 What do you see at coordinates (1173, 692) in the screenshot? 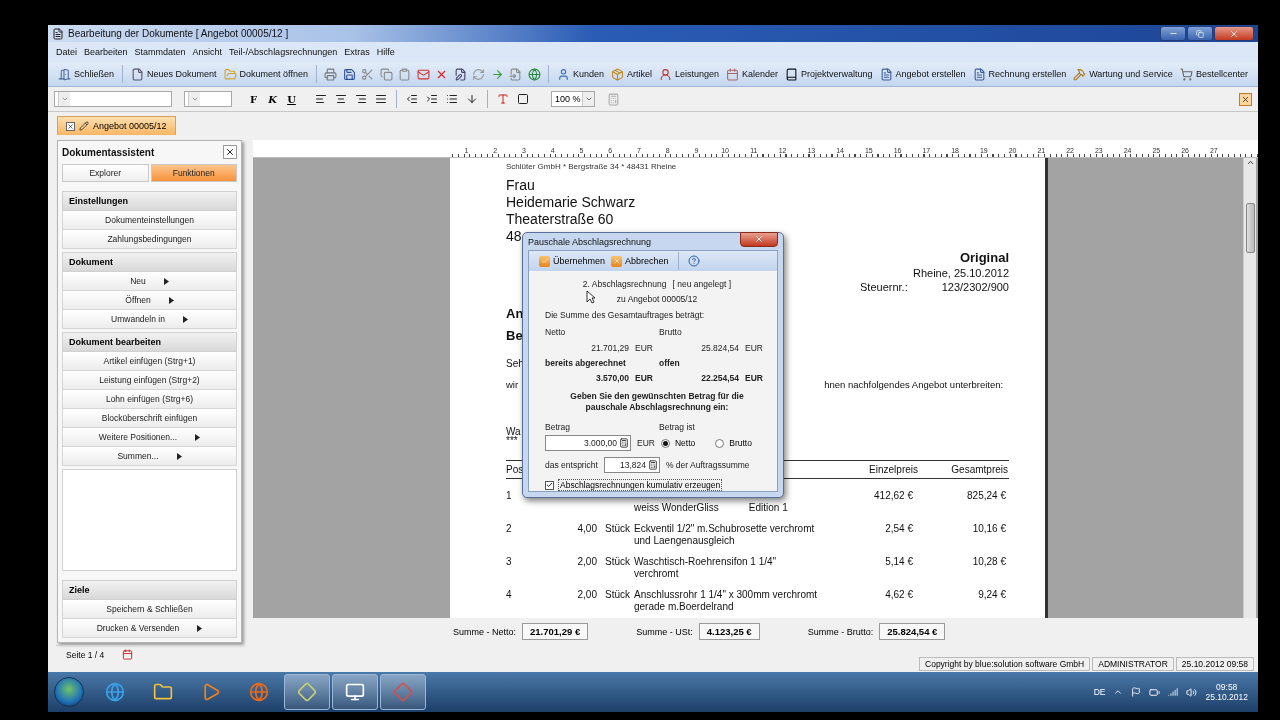
I see `signal-icon` at bounding box center [1173, 692].